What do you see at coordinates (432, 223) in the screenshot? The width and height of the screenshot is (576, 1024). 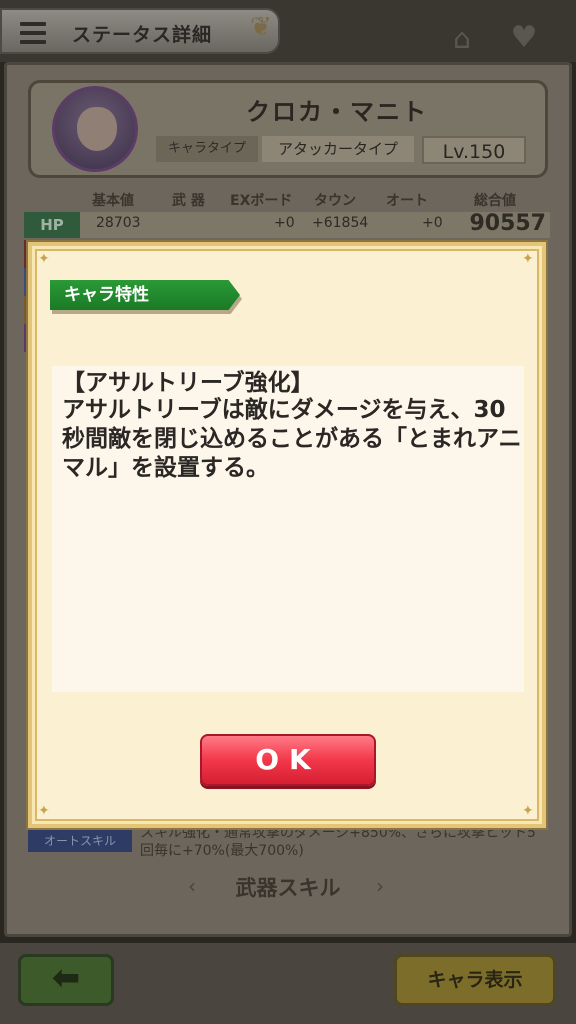 I see `hp-auto: +0` at bounding box center [432, 223].